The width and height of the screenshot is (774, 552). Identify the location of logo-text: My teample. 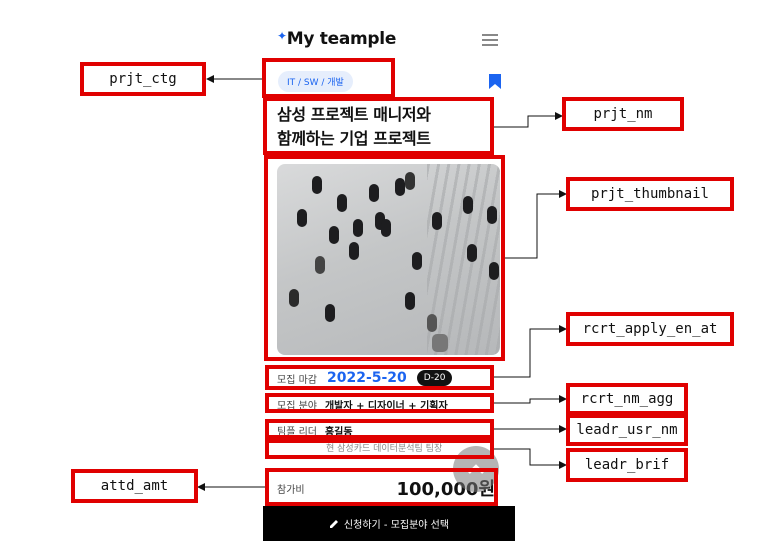
(341, 39).